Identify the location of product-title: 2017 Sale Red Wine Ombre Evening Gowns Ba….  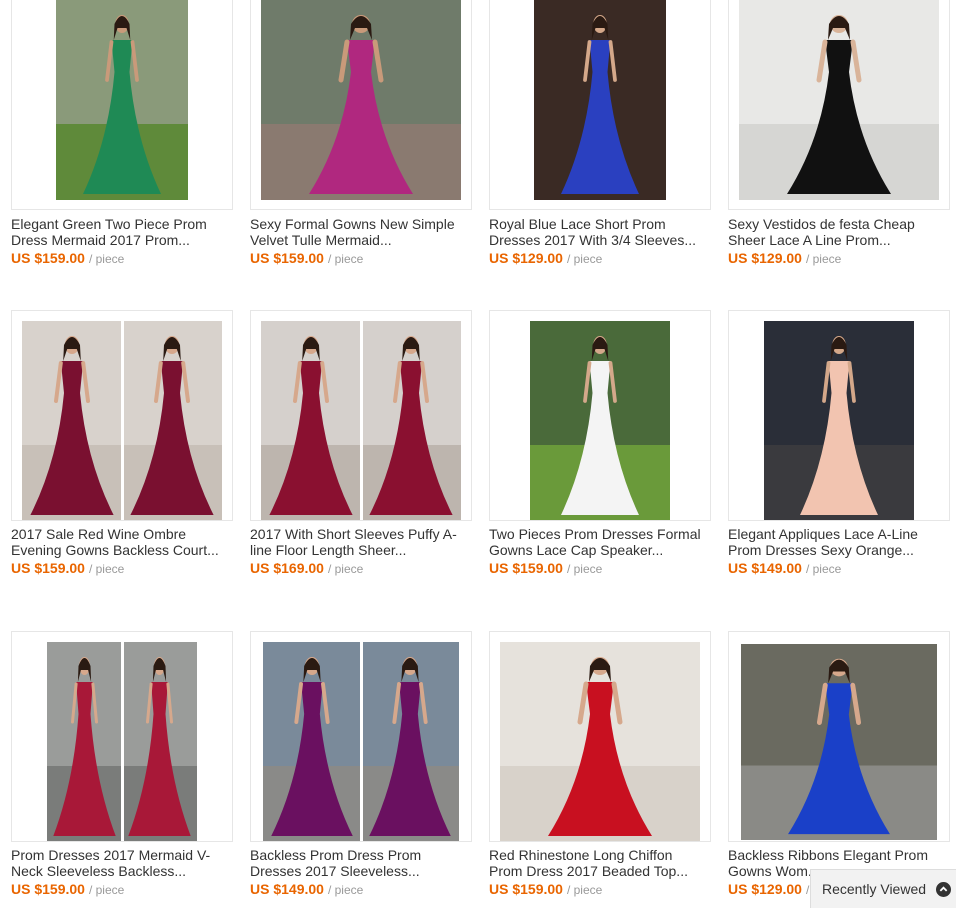
(121, 542).